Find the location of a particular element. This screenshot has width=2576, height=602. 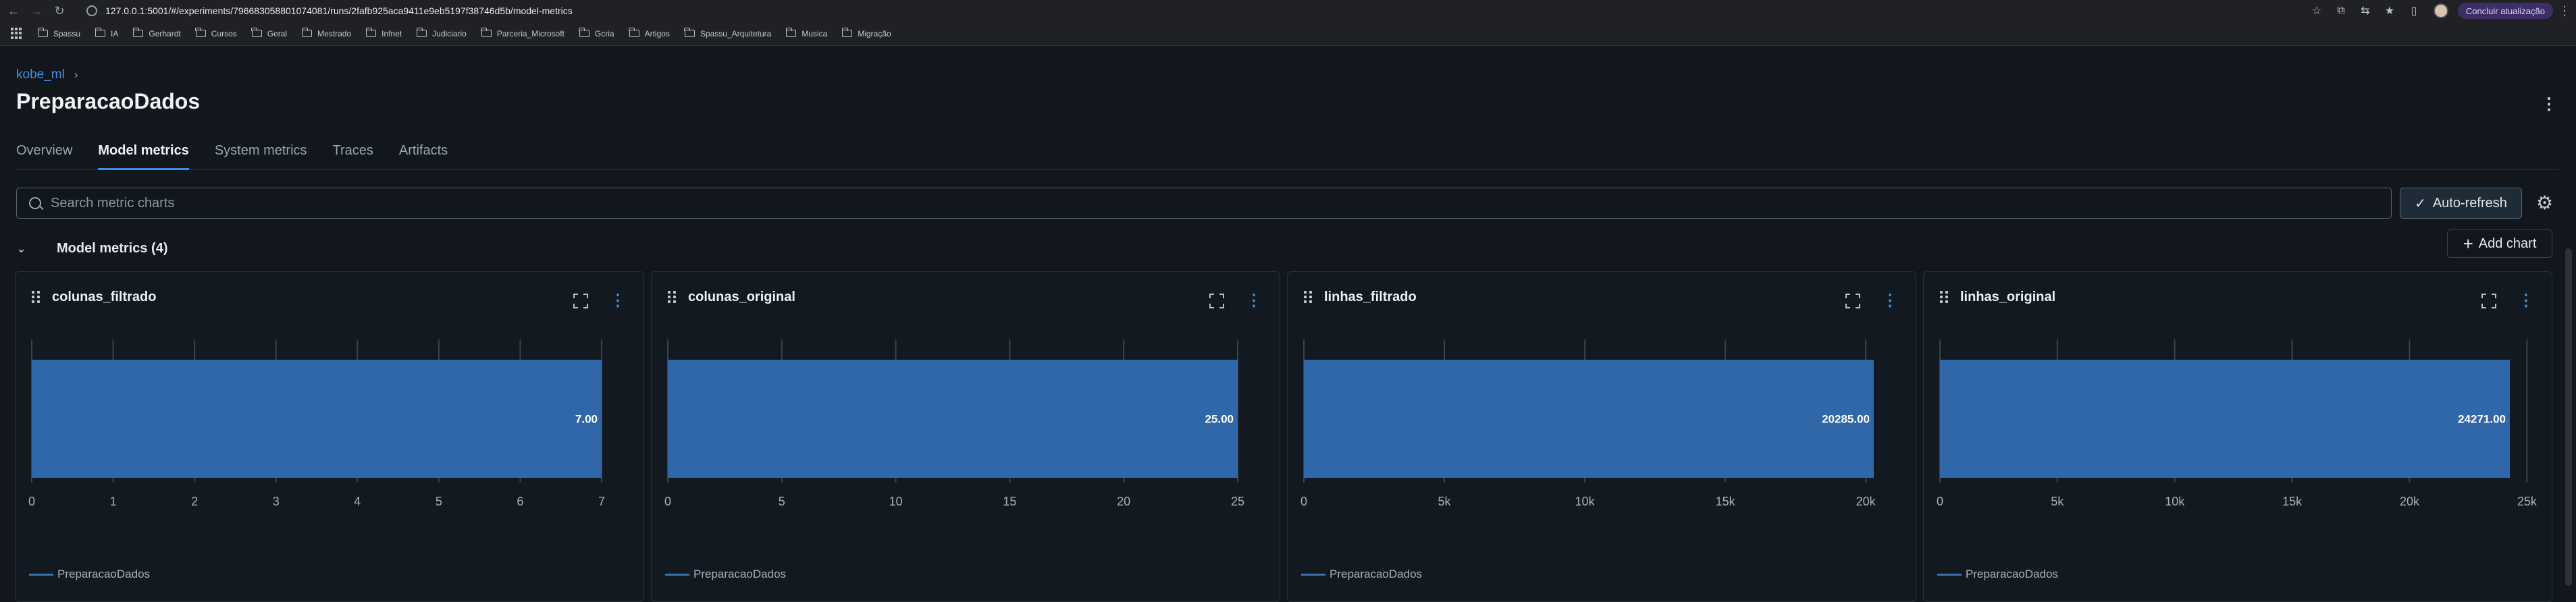

bar-chart: 0 5 10 15 20 25 25.00 is located at coordinates (954, 423).